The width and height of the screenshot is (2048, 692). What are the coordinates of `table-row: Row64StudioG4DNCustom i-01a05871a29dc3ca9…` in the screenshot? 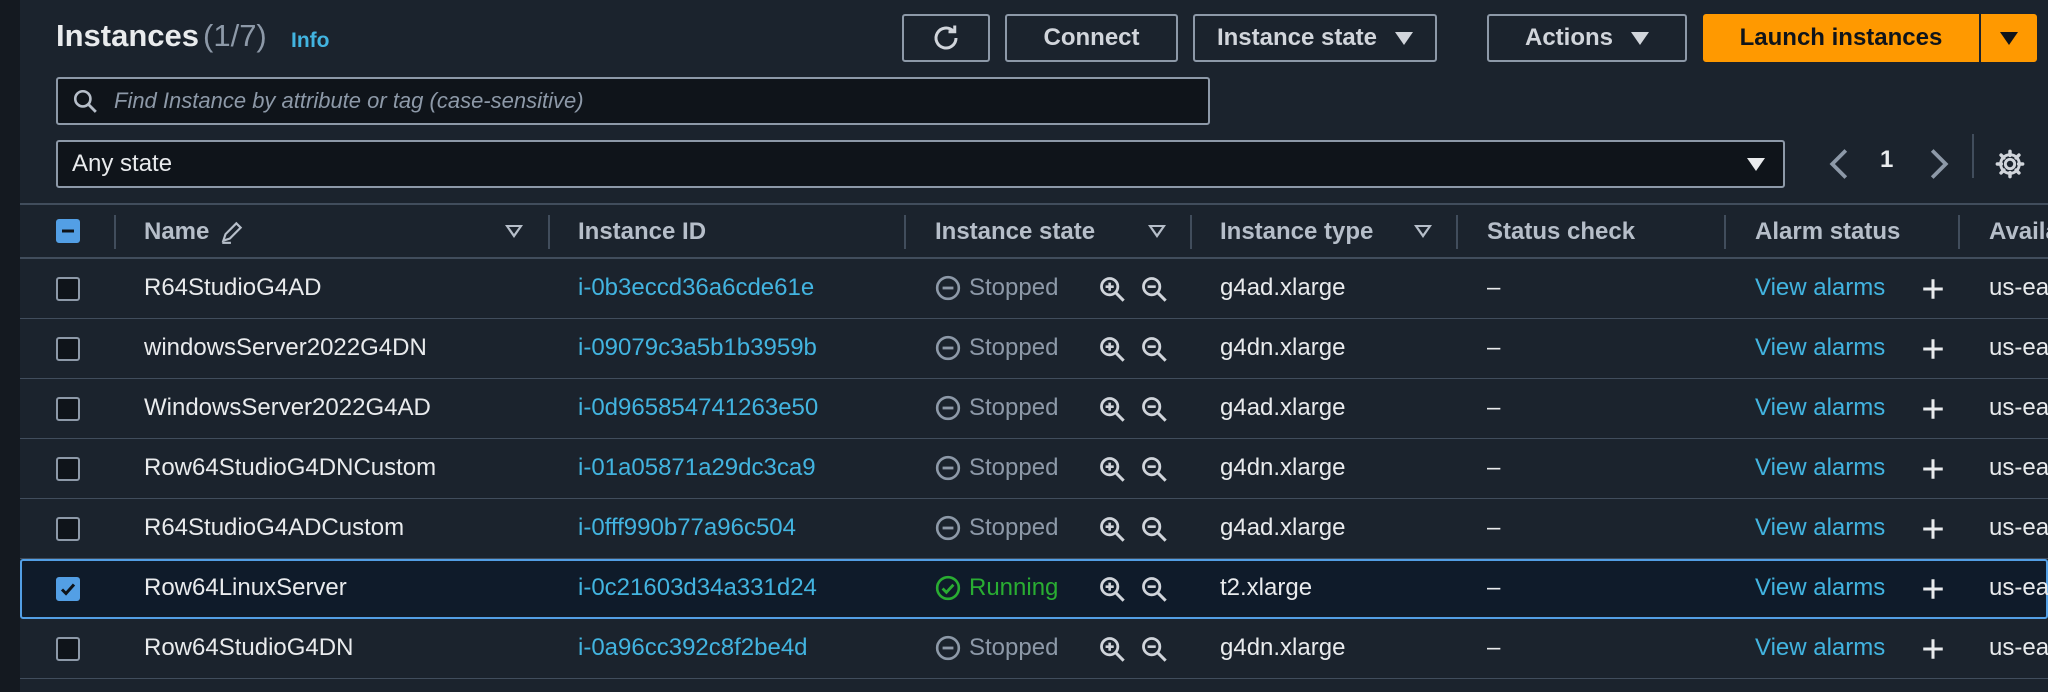 It's located at (1034, 469).